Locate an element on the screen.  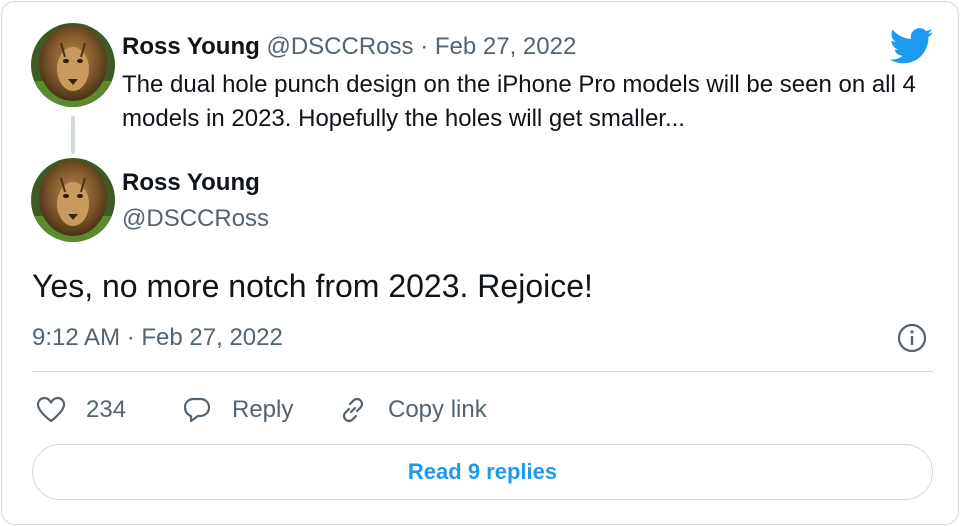
main-tweet-text: Yes, no more notch from 2023. Rejoice! is located at coordinates (312, 286).